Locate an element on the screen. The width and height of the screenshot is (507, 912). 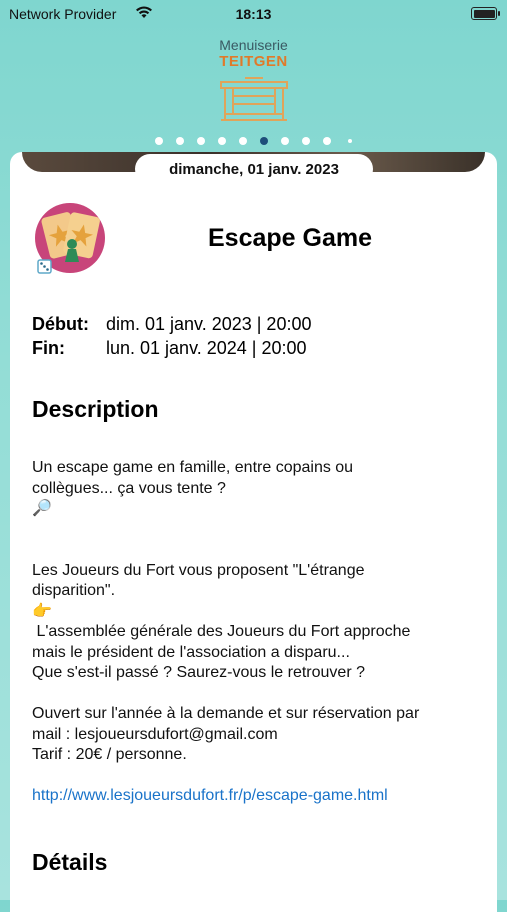
description-heading: Description is located at coordinates (95, 409).